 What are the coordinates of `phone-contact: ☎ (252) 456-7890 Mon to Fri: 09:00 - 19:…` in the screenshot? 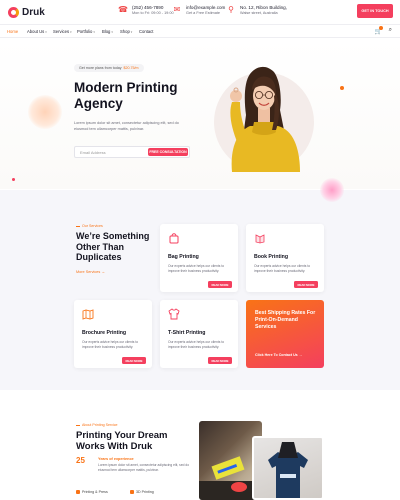 It's located at (146, 10).